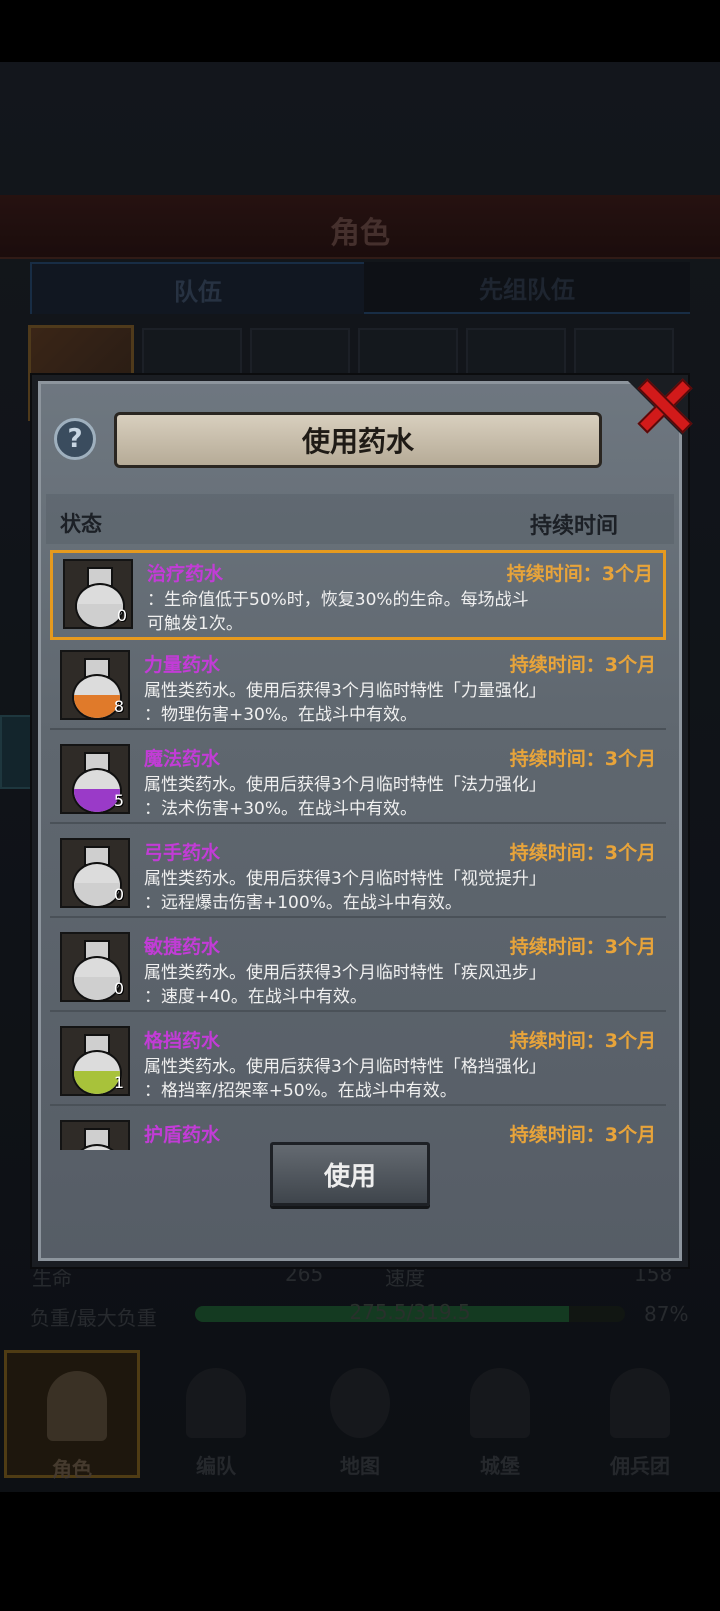 This screenshot has height=1611, width=720. Describe the element at coordinates (182, 665) in the screenshot. I see `potion-name: 力量药水` at that location.